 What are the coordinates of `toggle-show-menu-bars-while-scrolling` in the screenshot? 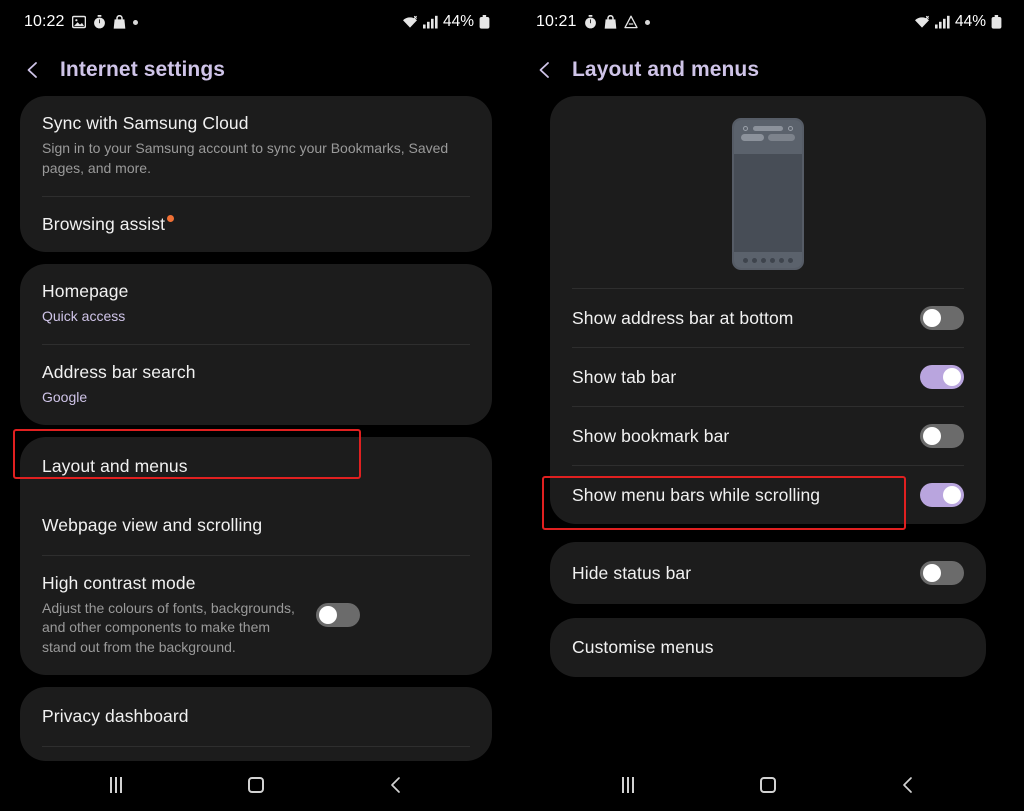 It's located at (942, 495).